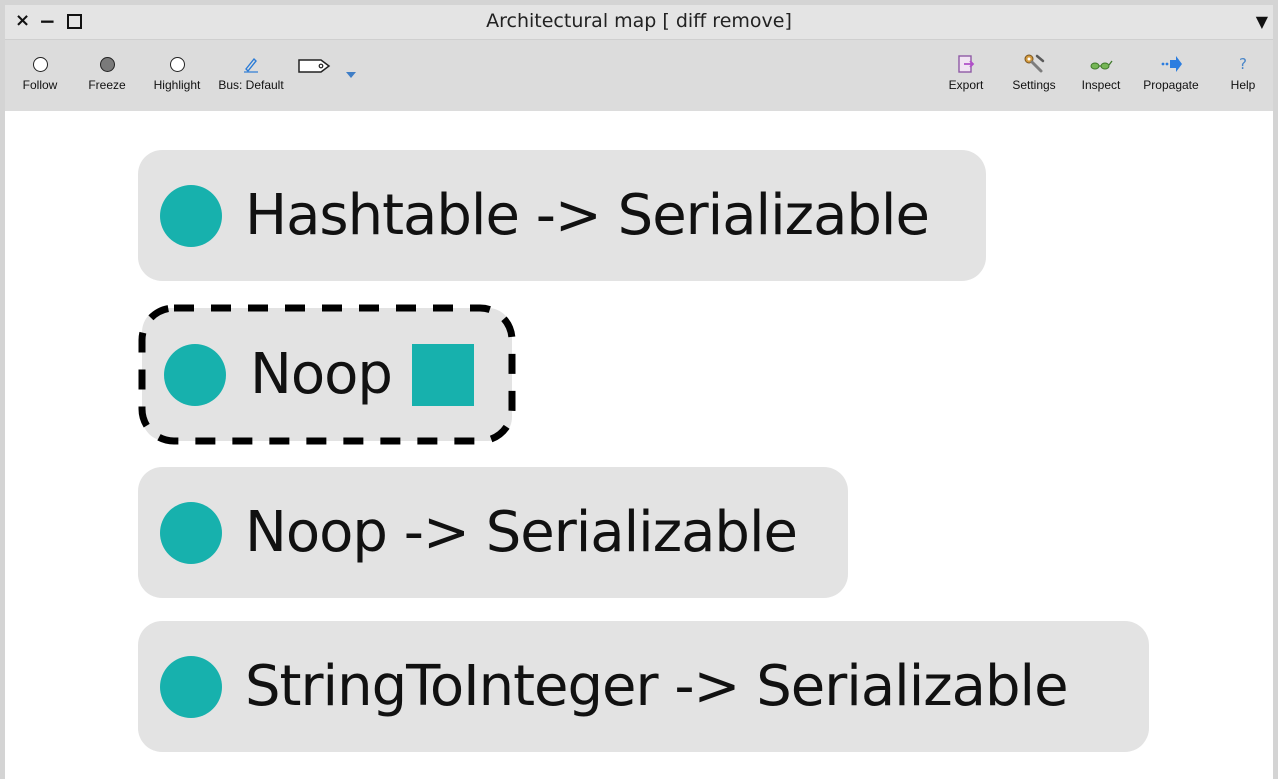 This screenshot has height=779, width=1278. I want to click on inspect-label: Inspect, so click(1101, 85).